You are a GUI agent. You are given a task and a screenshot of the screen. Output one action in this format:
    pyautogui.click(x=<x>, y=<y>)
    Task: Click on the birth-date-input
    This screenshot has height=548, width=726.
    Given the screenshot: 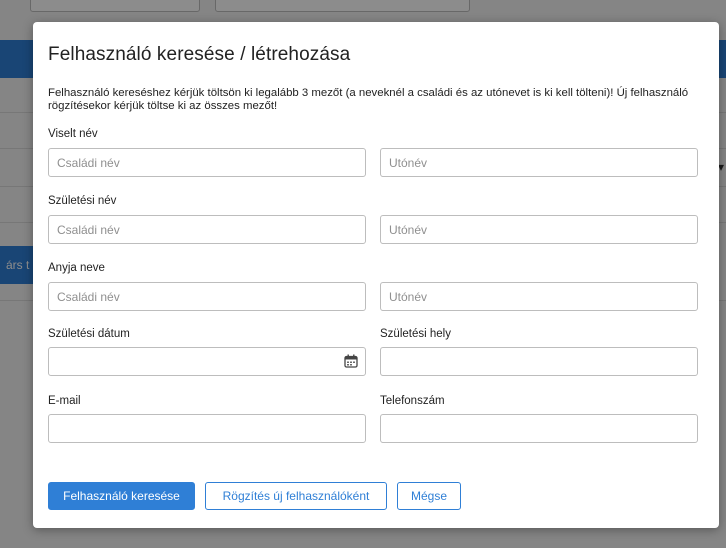 What is the action you would take?
    pyautogui.click(x=207, y=361)
    